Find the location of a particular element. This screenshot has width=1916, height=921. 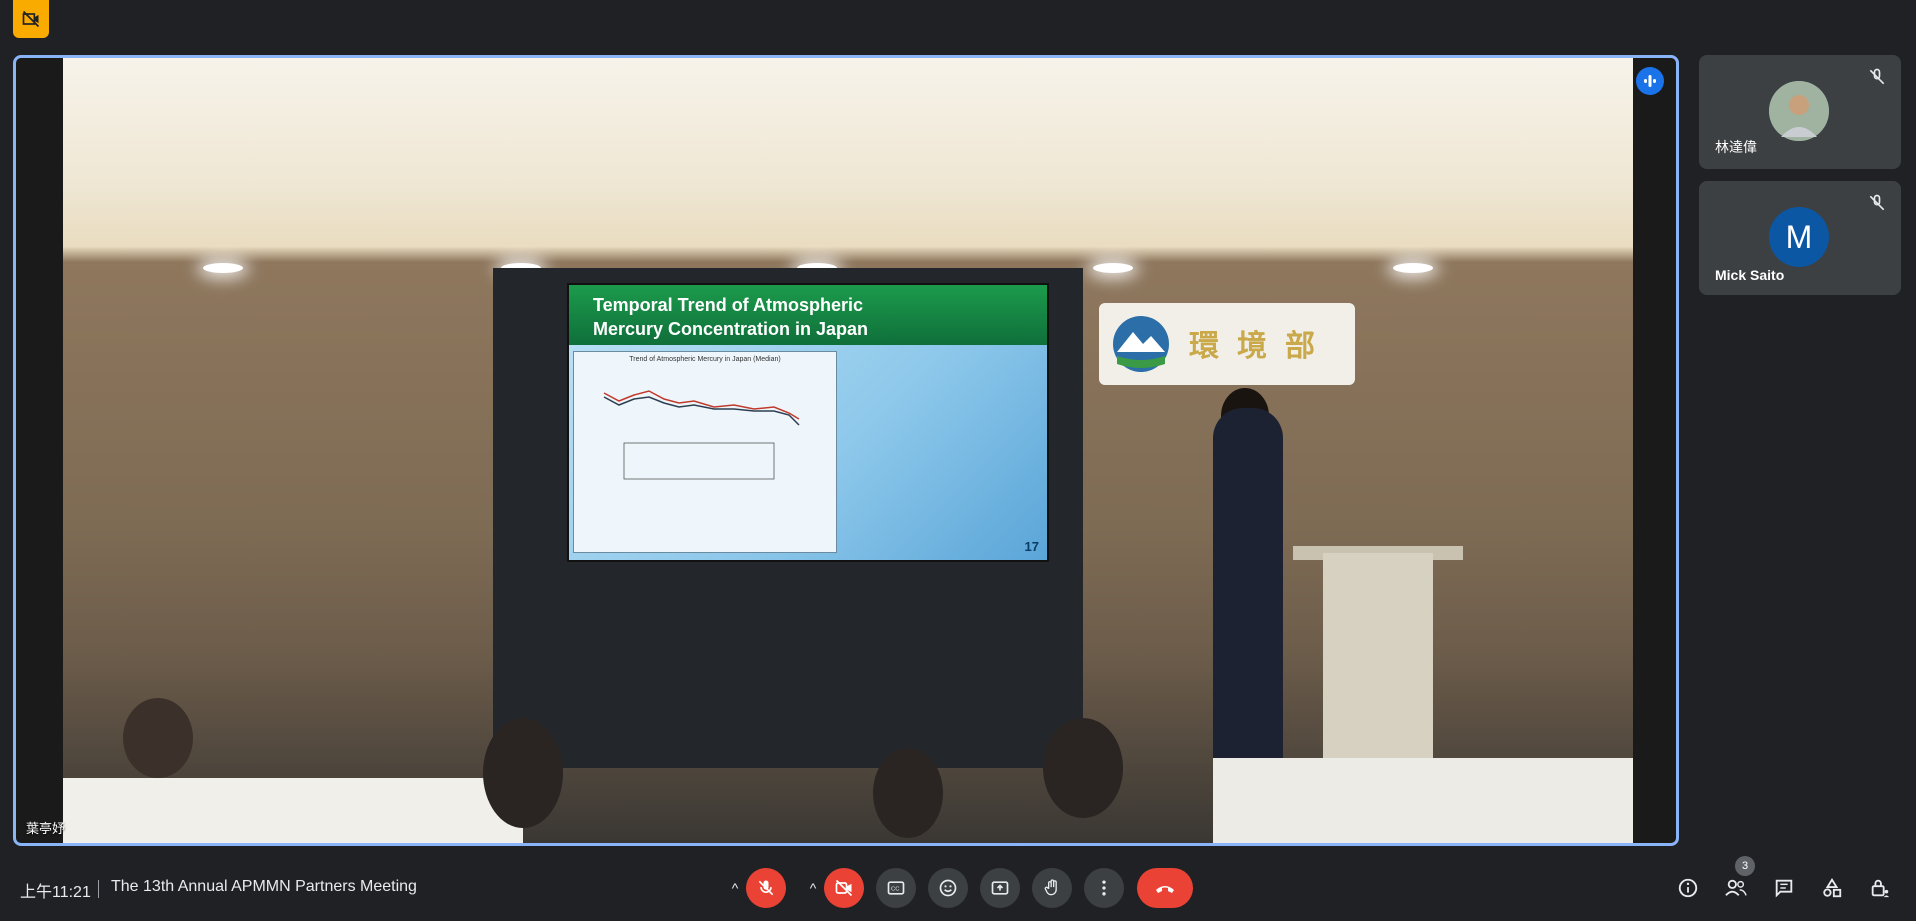

info-icon is located at coordinates (1688, 888).